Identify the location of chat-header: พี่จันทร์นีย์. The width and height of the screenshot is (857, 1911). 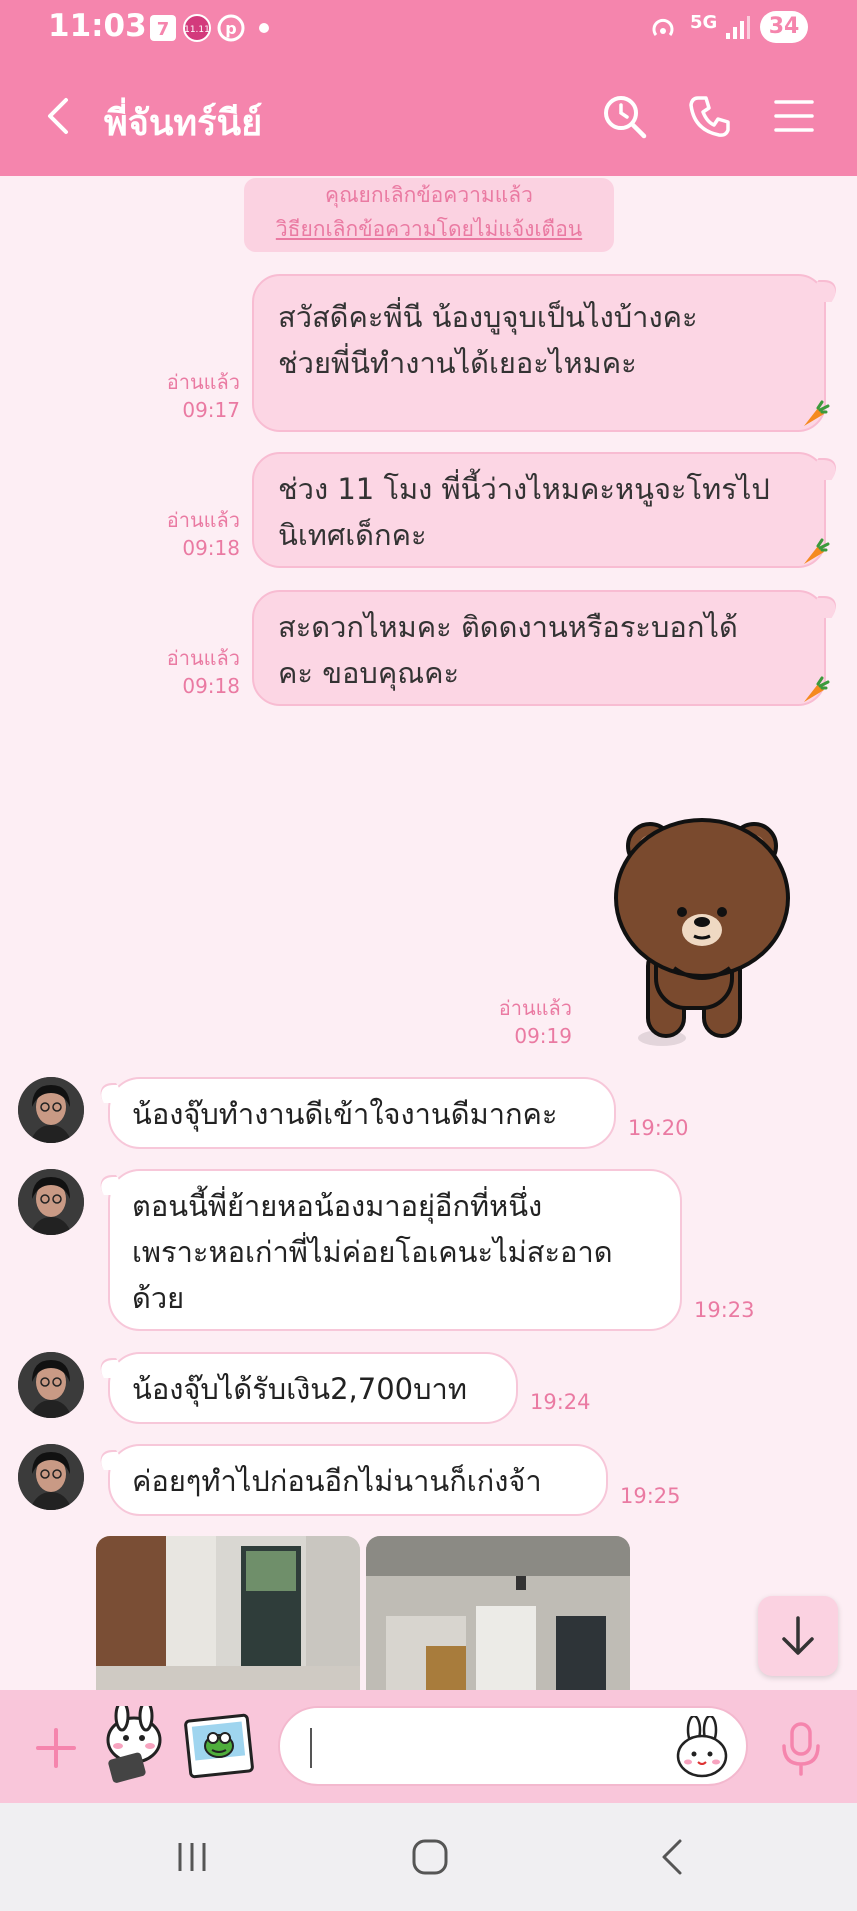
(428, 116).